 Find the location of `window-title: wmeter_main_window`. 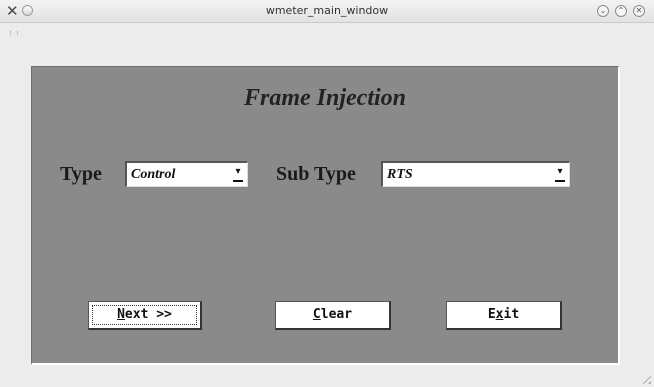

window-title: wmeter_main_window is located at coordinates (327, 10).